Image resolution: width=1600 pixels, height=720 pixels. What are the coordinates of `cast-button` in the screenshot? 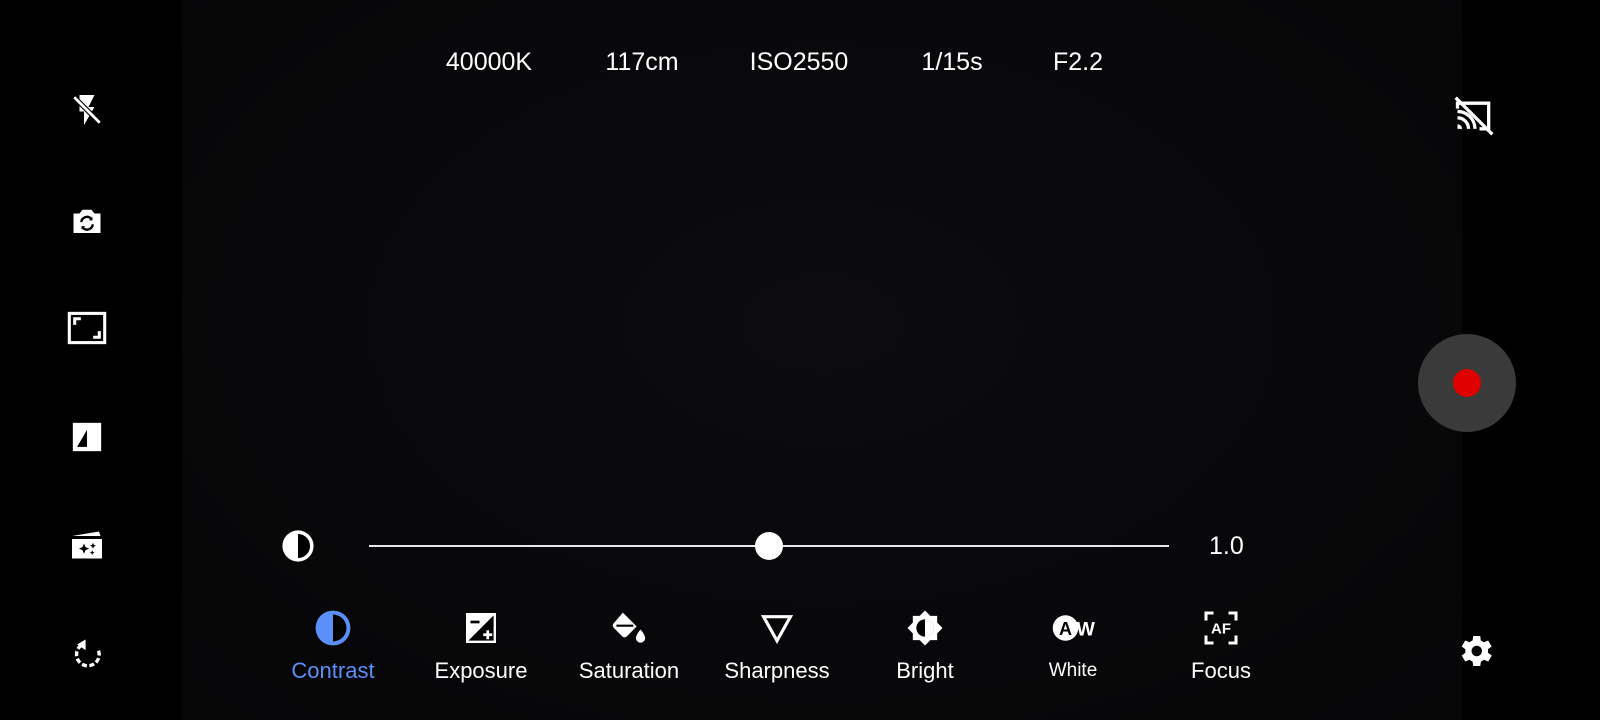 It's located at (1474, 116).